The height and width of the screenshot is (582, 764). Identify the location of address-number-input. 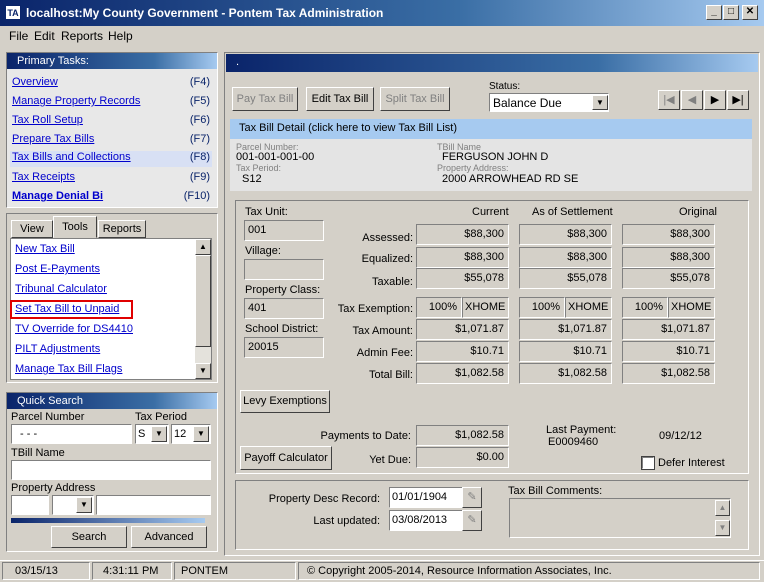
(30, 505).